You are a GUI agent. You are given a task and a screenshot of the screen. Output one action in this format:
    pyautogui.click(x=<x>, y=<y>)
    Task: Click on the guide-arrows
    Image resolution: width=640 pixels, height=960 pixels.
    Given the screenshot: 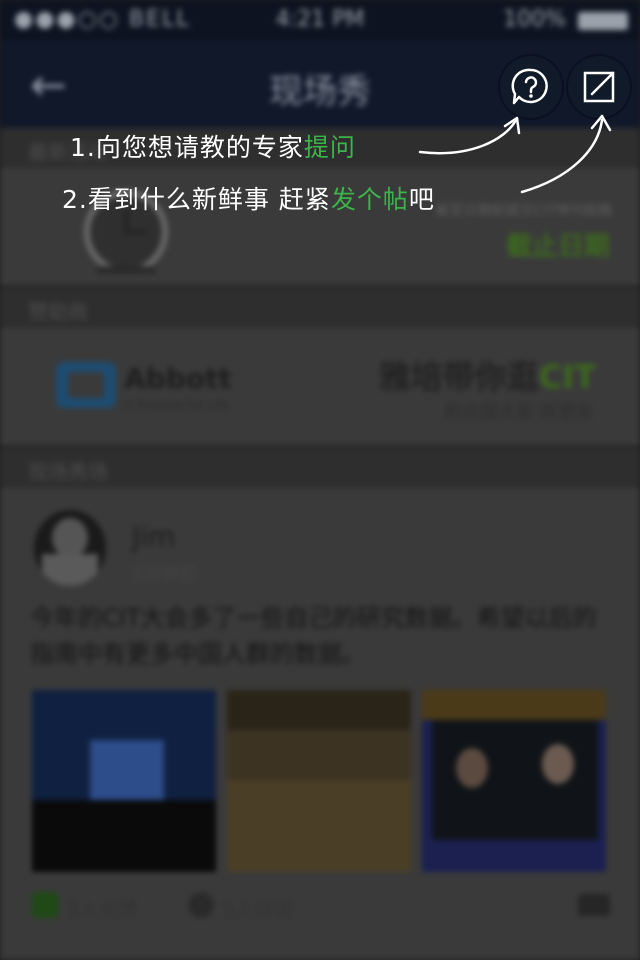 What is the action you would take?
    pyautogui.click(x=515, y=154)
    